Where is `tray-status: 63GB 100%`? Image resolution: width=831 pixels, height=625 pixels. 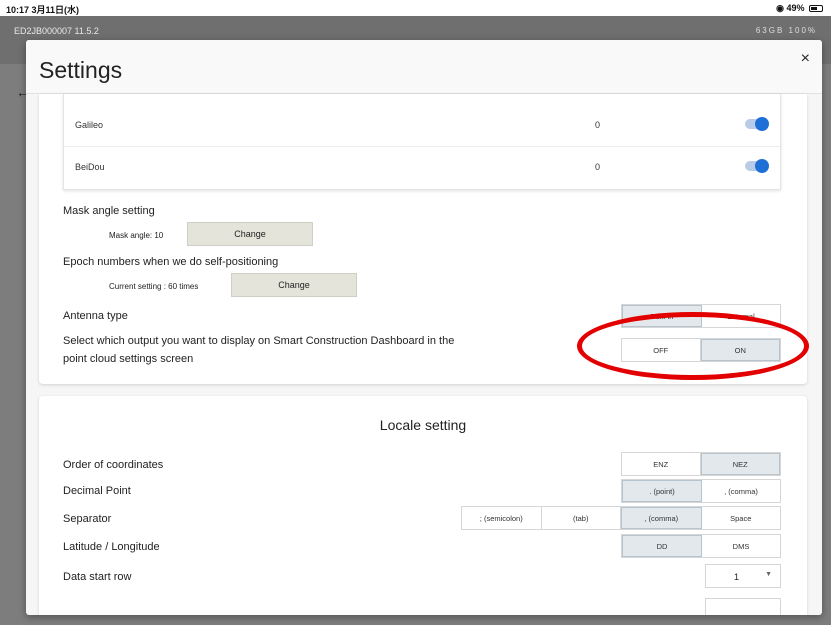
tray-status: 63GB 100% is located at coordinates (786, 30).